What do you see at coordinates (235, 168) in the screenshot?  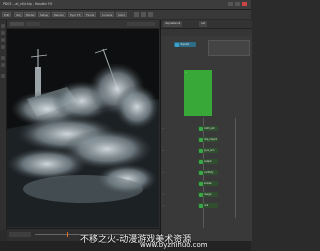 I see `node-wire` at bounding box center [235, 168].